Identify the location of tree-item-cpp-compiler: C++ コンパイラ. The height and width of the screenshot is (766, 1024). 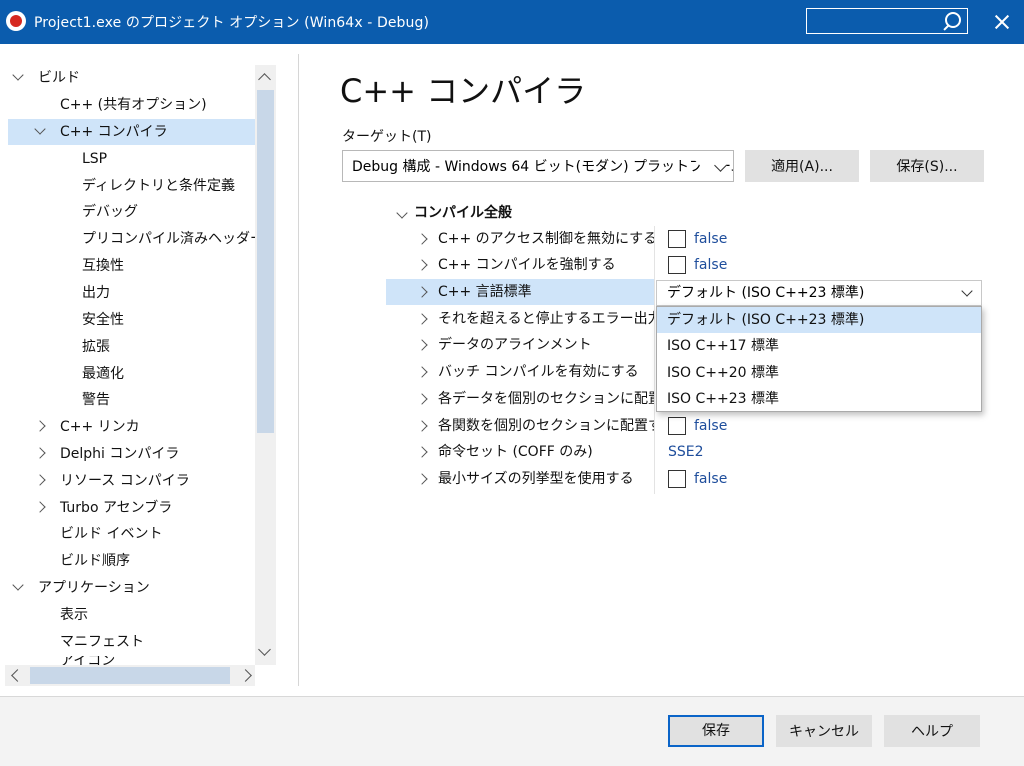
(131, 132).